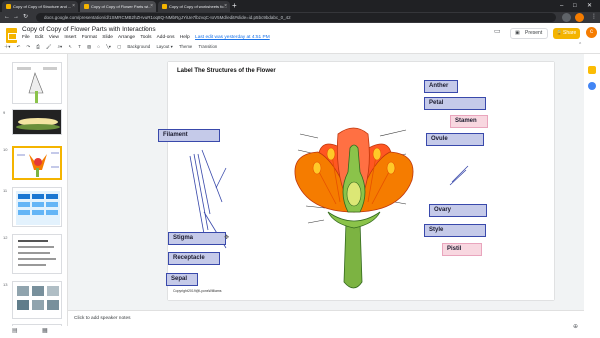 Image resolution: width=600 pixels, height=338 pixels. Describe the element at coordinates (570, 33) in the screenshot. I see `share-label: Share` at that location.